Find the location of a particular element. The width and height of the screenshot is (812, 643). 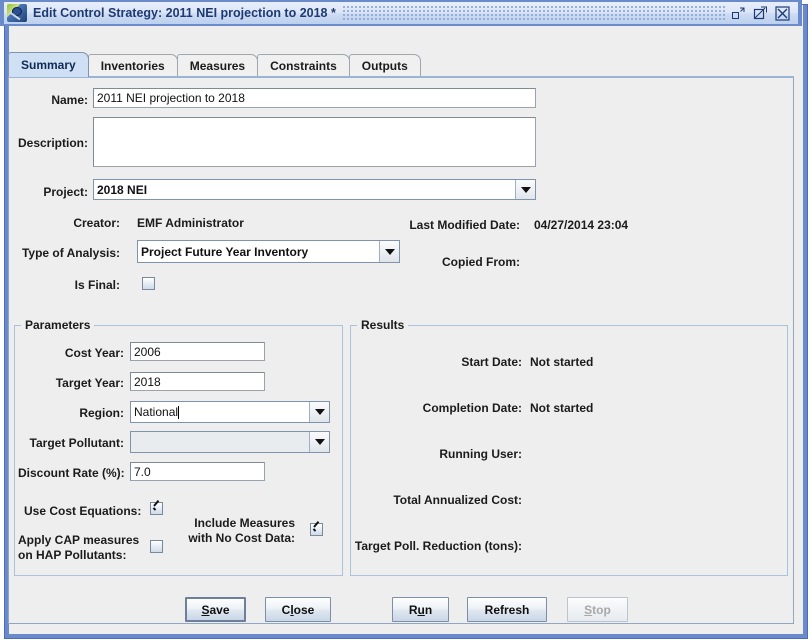

project-label: Project: is located at coordinates (65, 192).